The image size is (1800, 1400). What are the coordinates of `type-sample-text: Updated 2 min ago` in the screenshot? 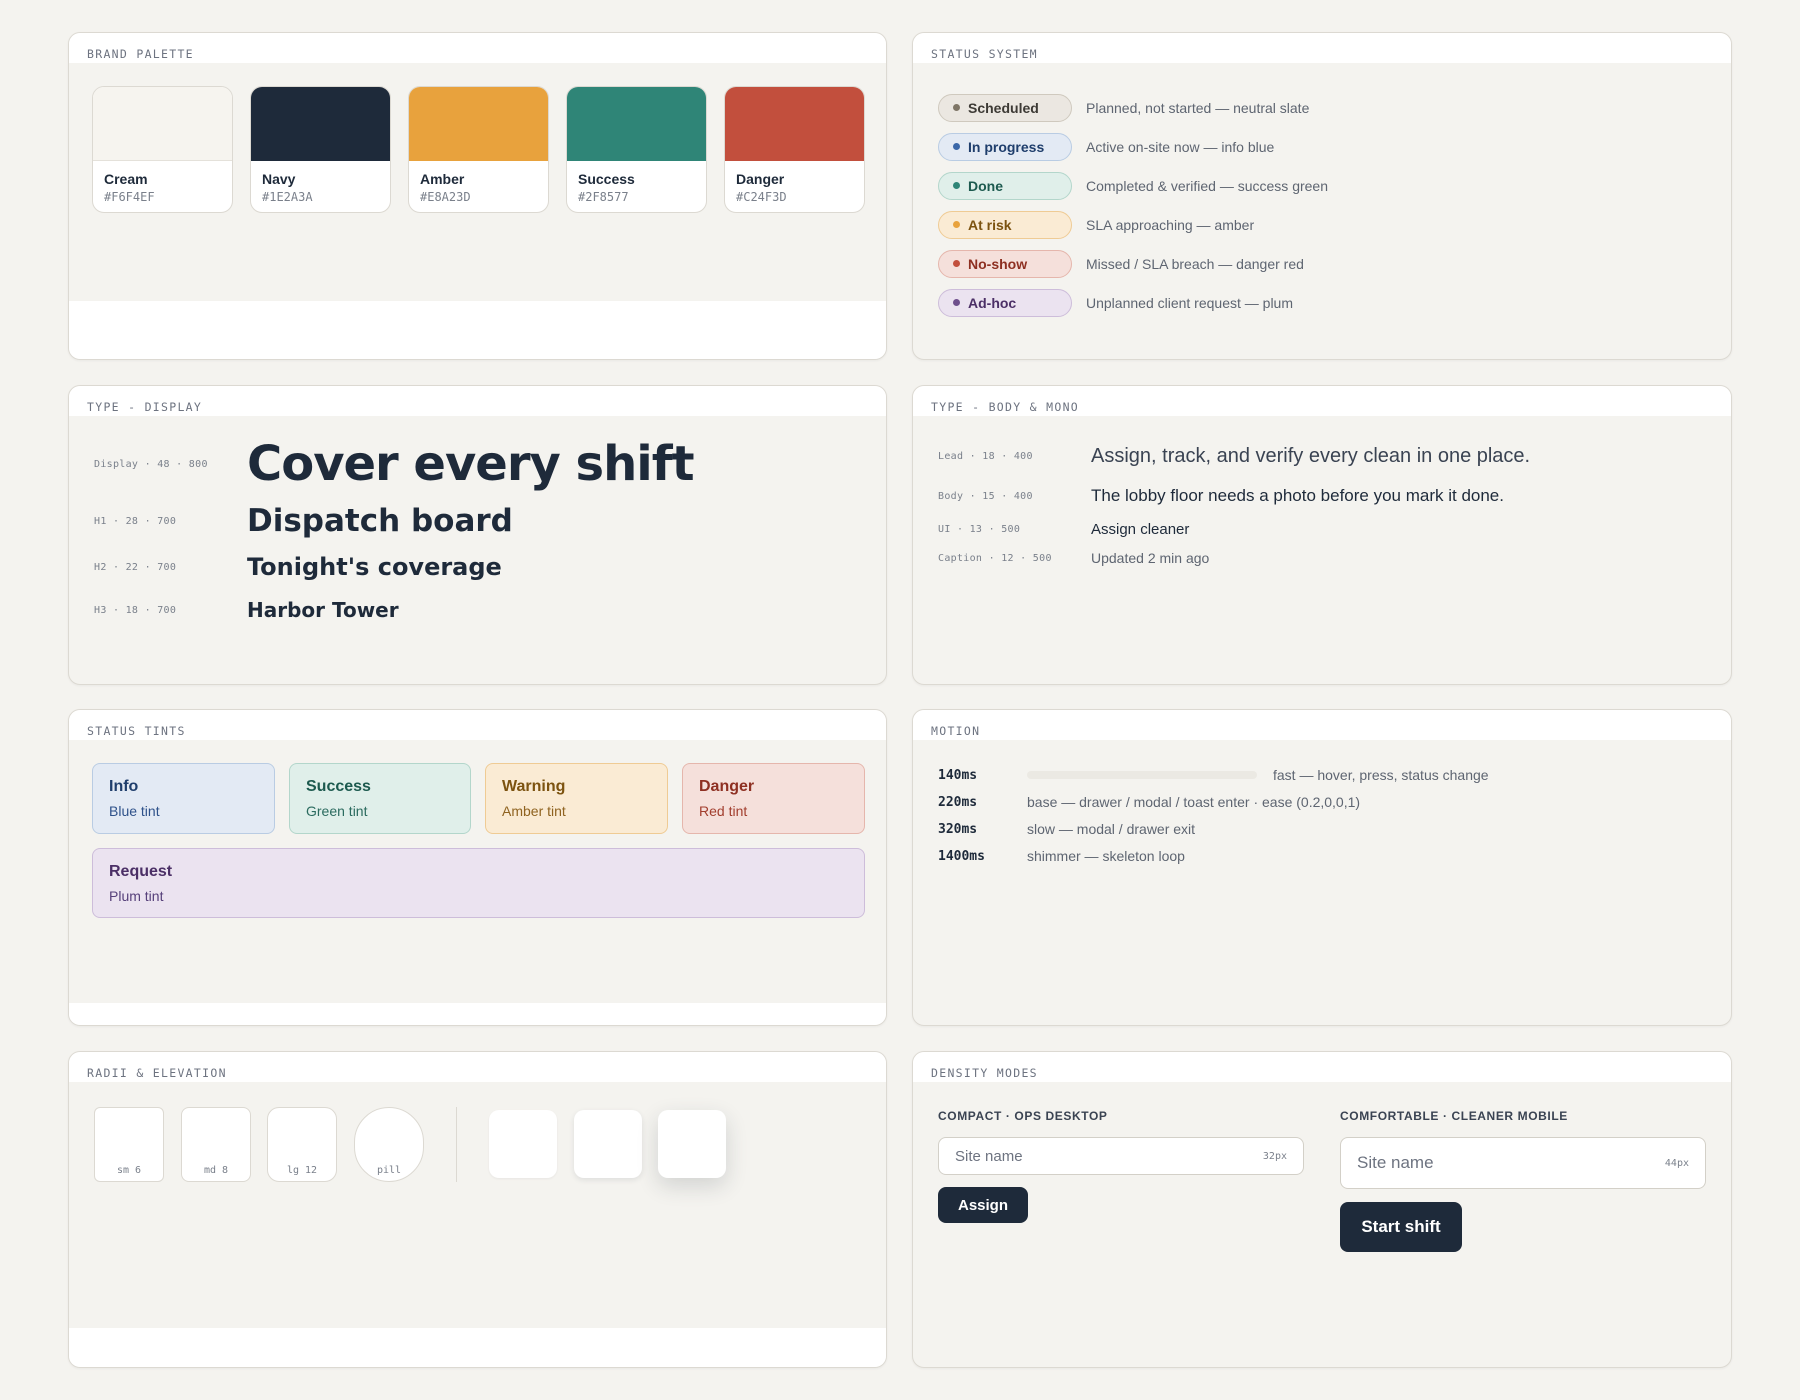 It's located at (1150, 558).